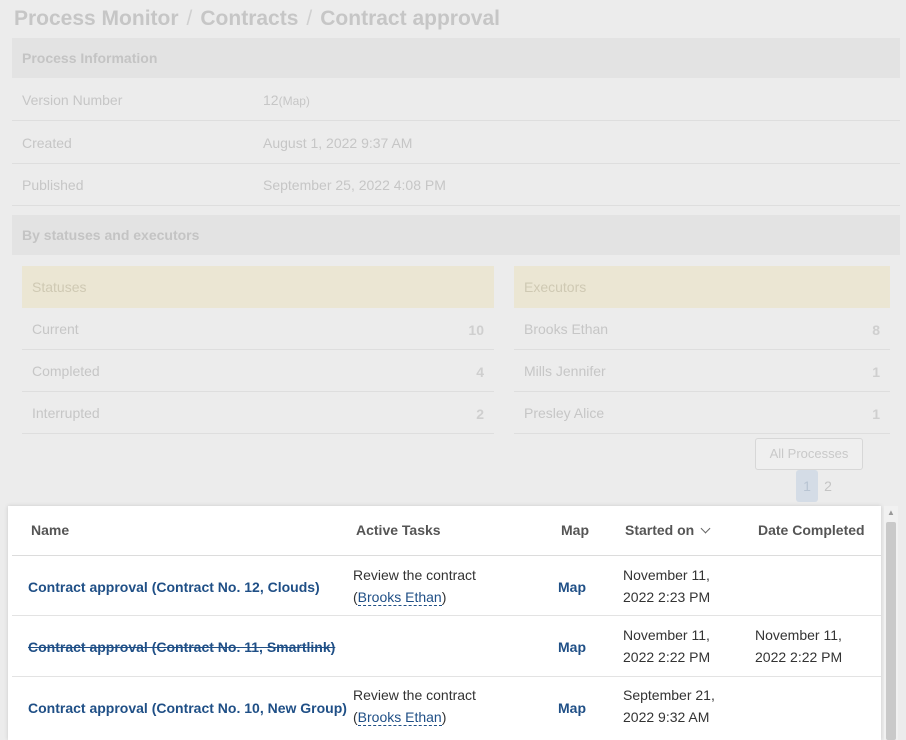  Describe the element at coordinates (811, 530) in the screenshot. I see `column-header-date-completed: Date Completed` at that location.